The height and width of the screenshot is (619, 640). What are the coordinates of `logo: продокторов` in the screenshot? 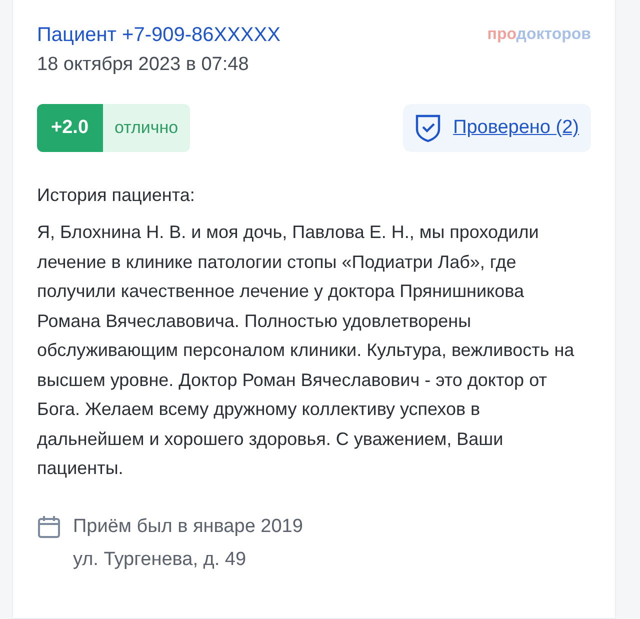 It's located at (539, 35).